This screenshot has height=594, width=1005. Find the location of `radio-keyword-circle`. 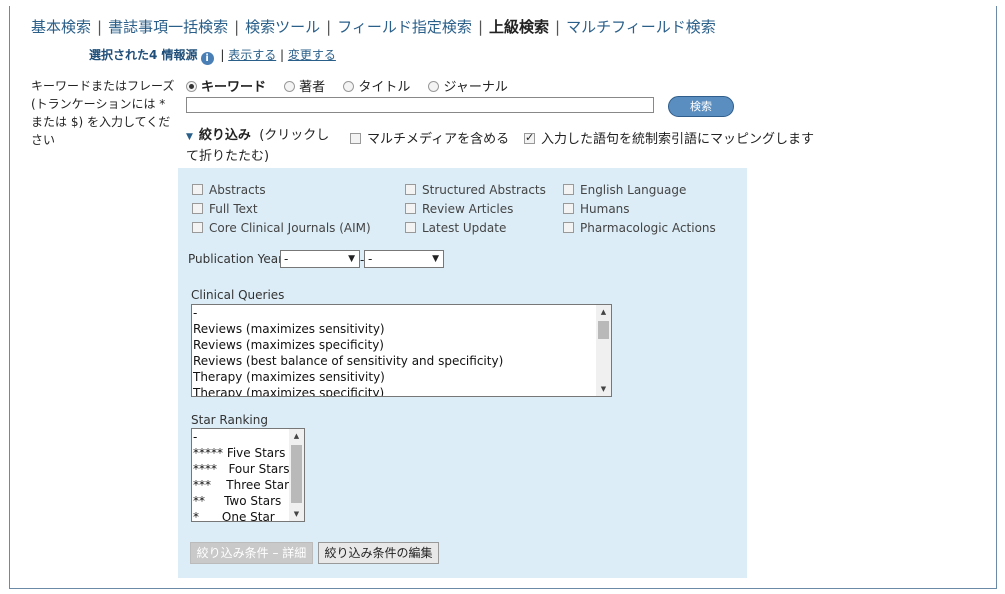

radio-keyword-circle is located at coordinates (191, 86).